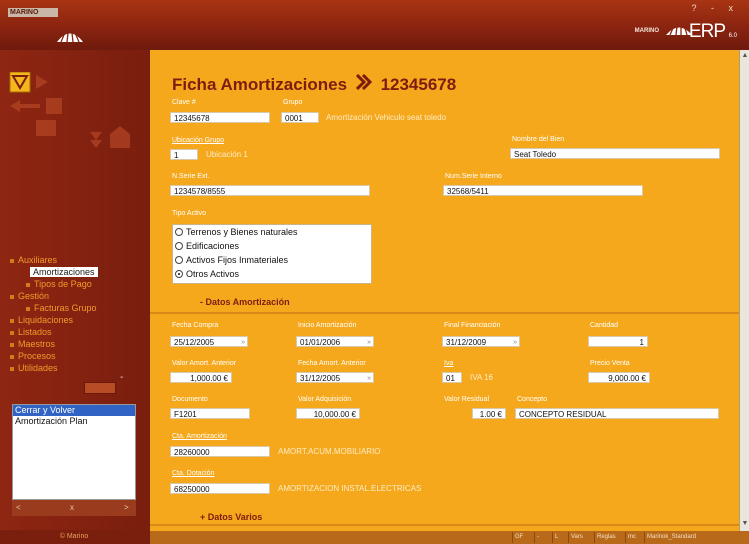  Describe the element at coordinates (198, 140) in the screenshot. I see `ubicacion-label: Ubicación Grupo` at that location.